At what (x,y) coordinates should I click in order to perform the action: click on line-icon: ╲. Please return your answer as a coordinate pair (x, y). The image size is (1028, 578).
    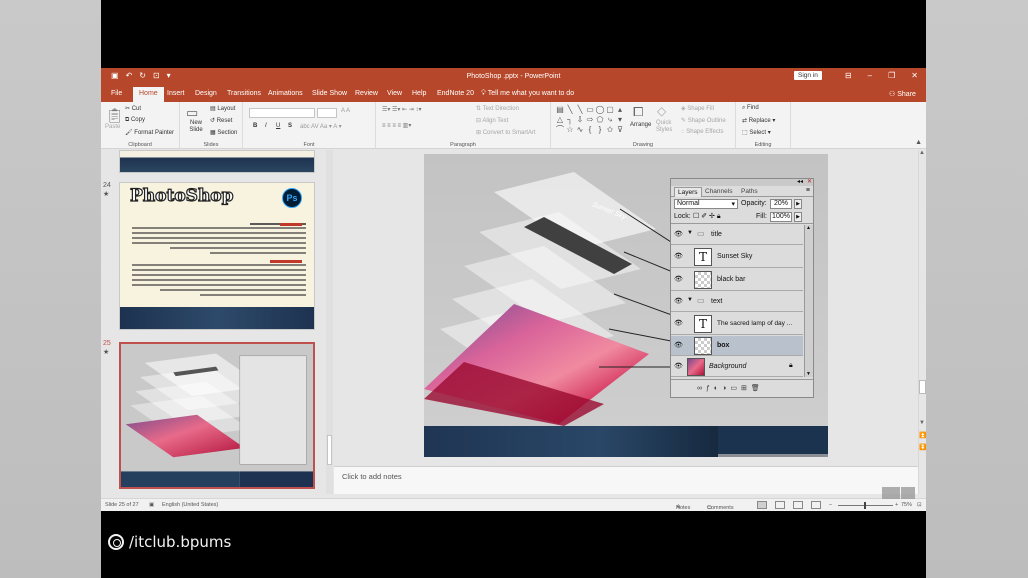
    Looking at the image, I should click on (570, 110).